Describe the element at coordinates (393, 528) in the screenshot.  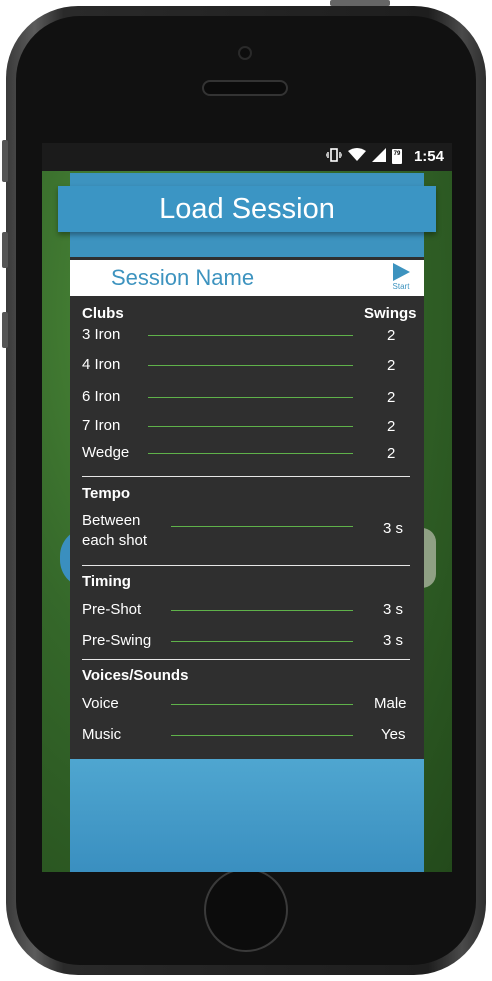
I see `tempo-value: 3 s` at that location.